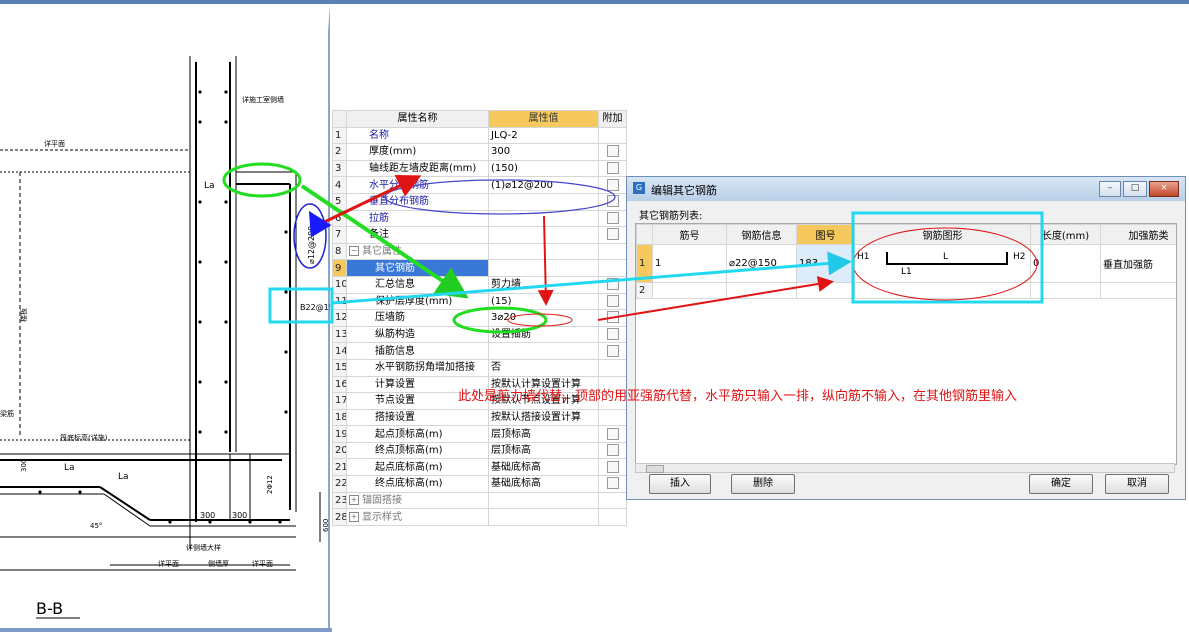 The width and height of the screenshot is (1189, 632). Describe the element at coordinates (1065, 263) in the screenshot. I see `cell-length: 0` at that location.